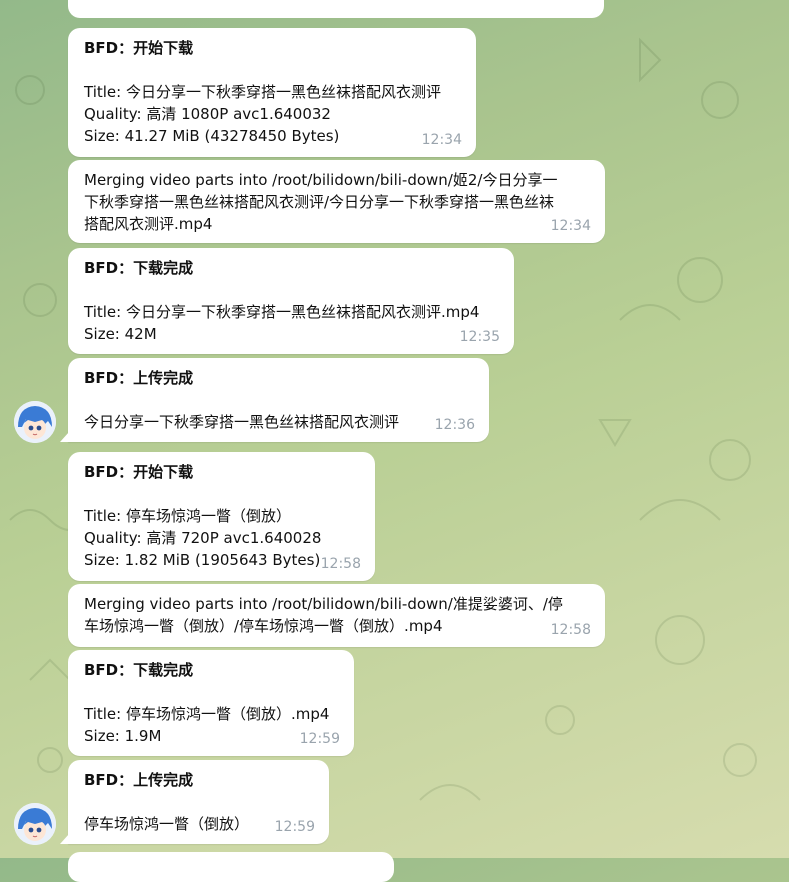 The image size is (789, 882). I want to click on message-line: Size: 42M, so click(120, 334).